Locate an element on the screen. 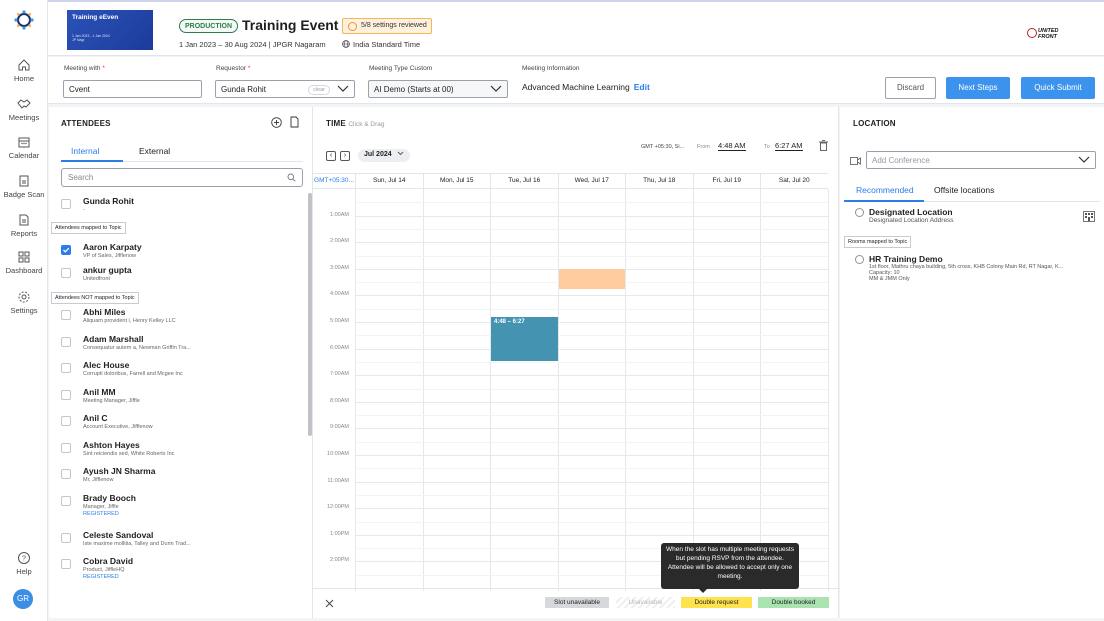 The image size is (1104, 621). handshake-icon is located at coordinates (24, 104).